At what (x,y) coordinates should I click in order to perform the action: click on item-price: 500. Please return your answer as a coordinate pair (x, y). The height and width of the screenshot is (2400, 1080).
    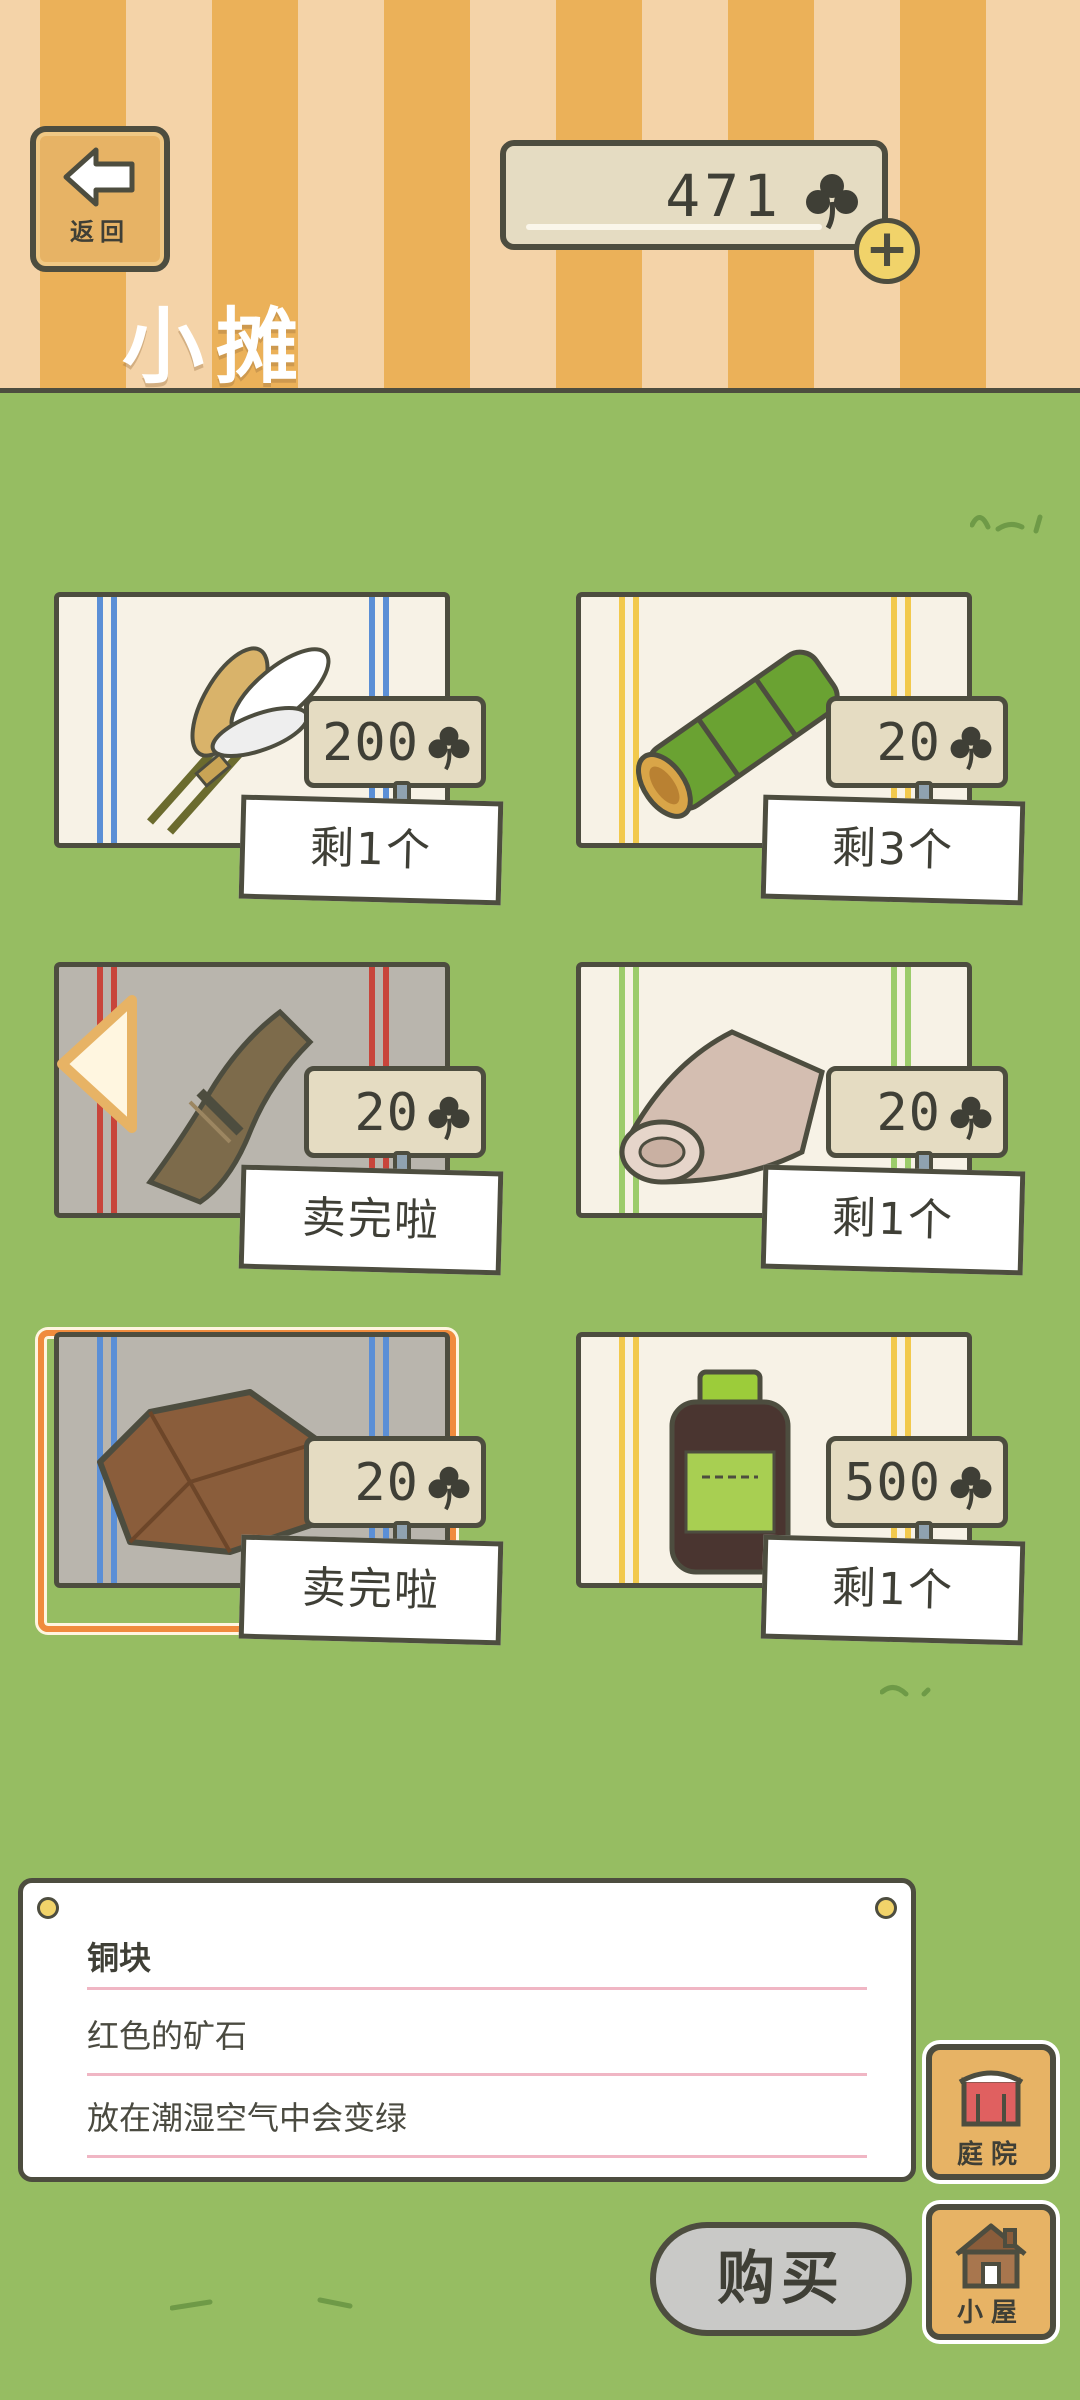
    Looking at the image, I should click on (892, 1483).